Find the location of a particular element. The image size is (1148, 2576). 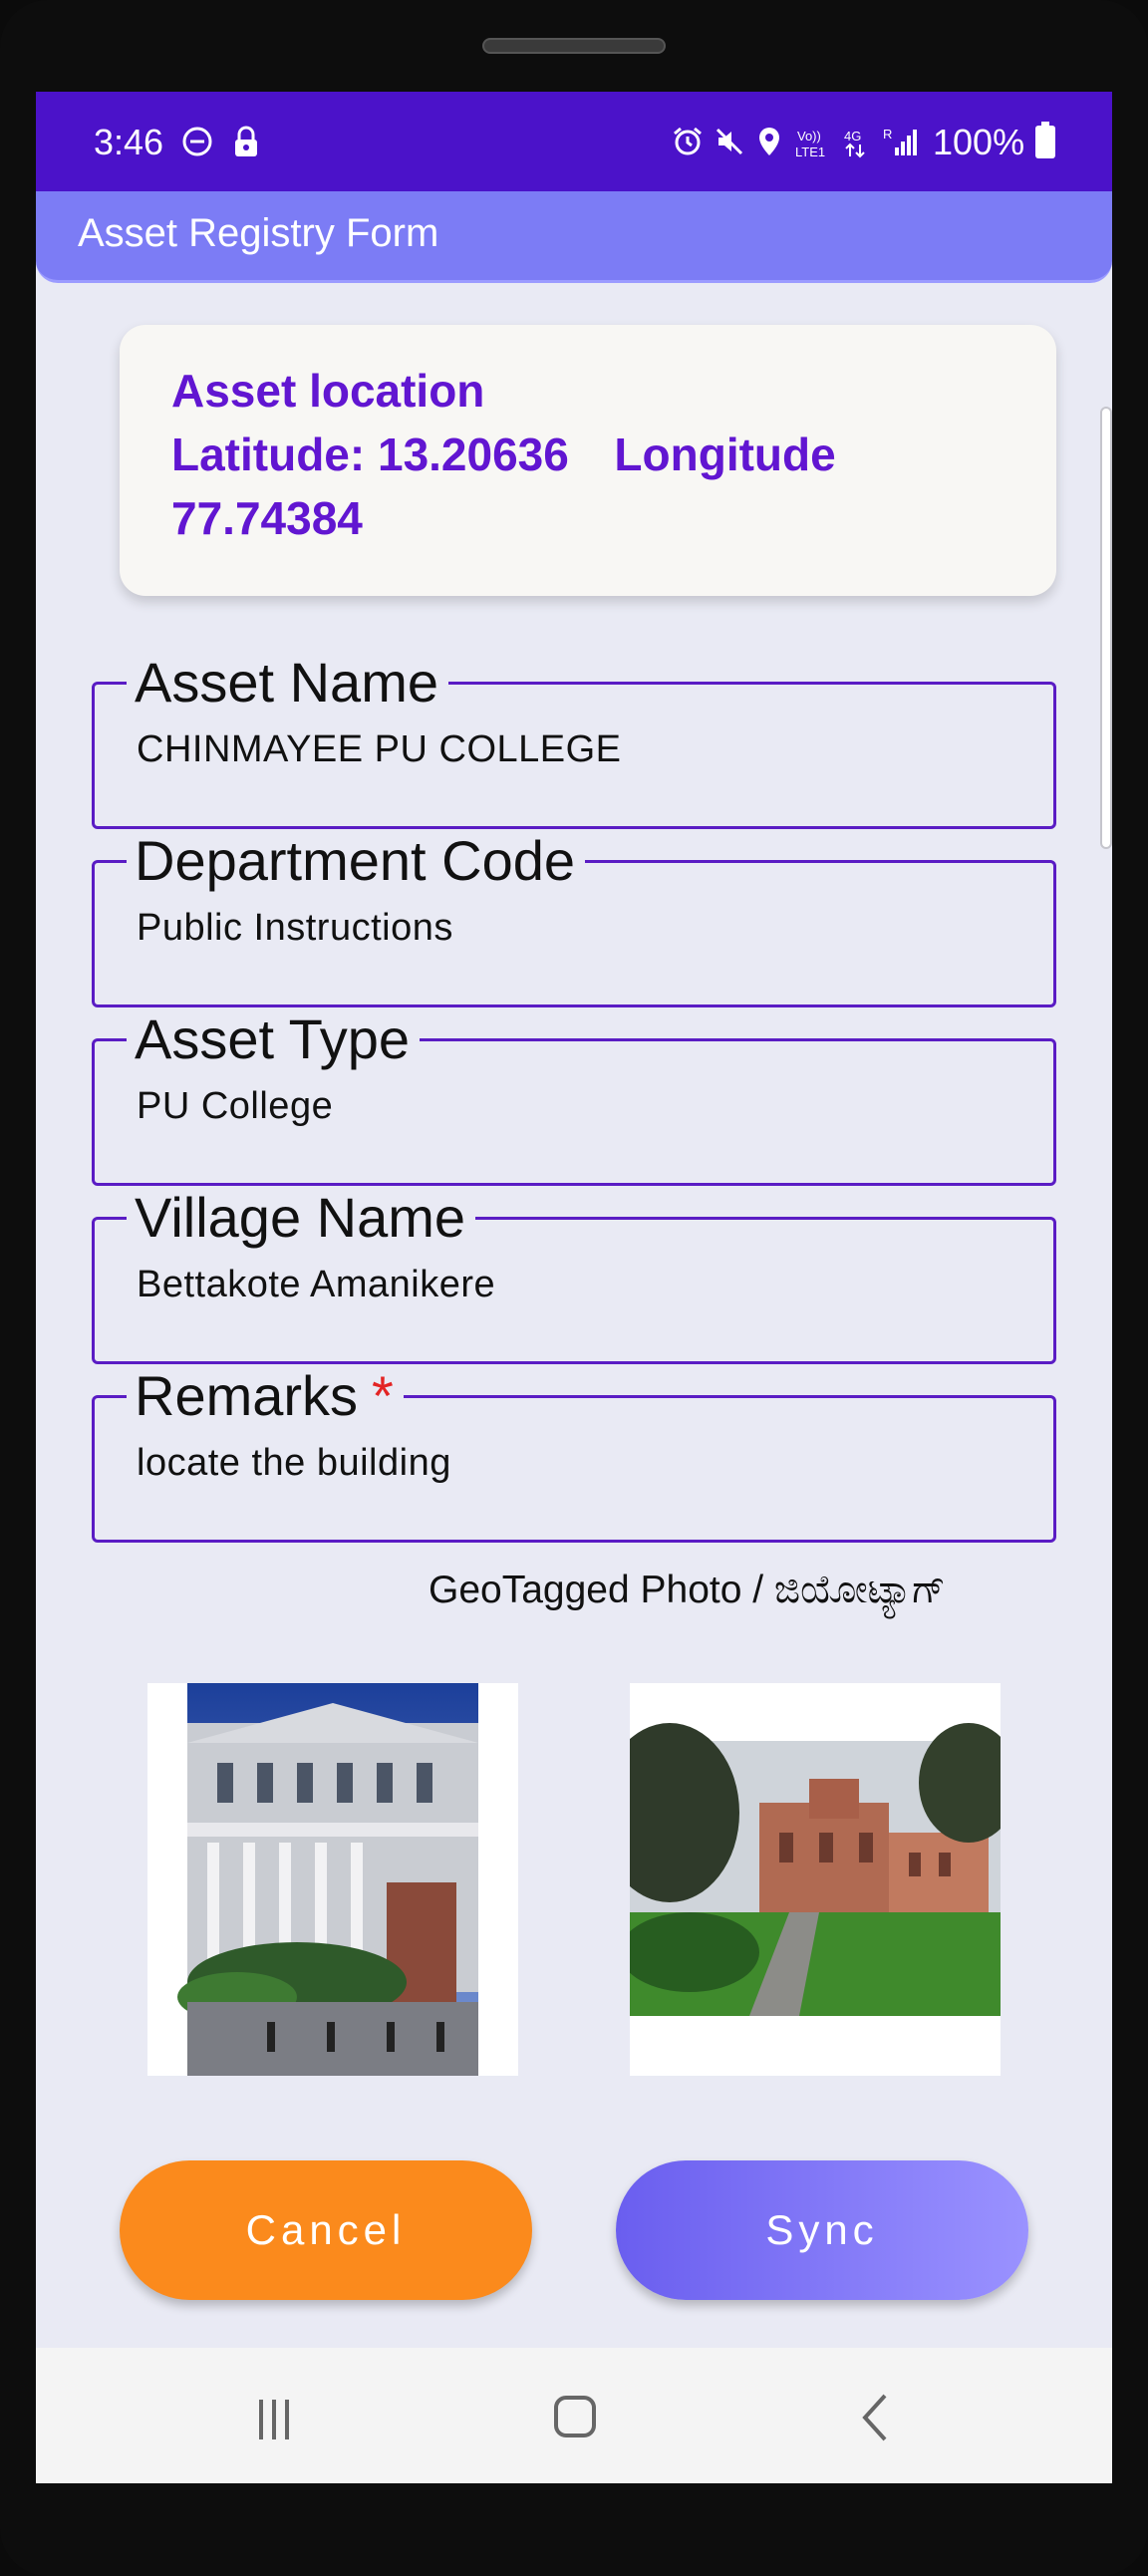

volte-icon: Vo)) LTE1 is located at coordinates (815, 146).